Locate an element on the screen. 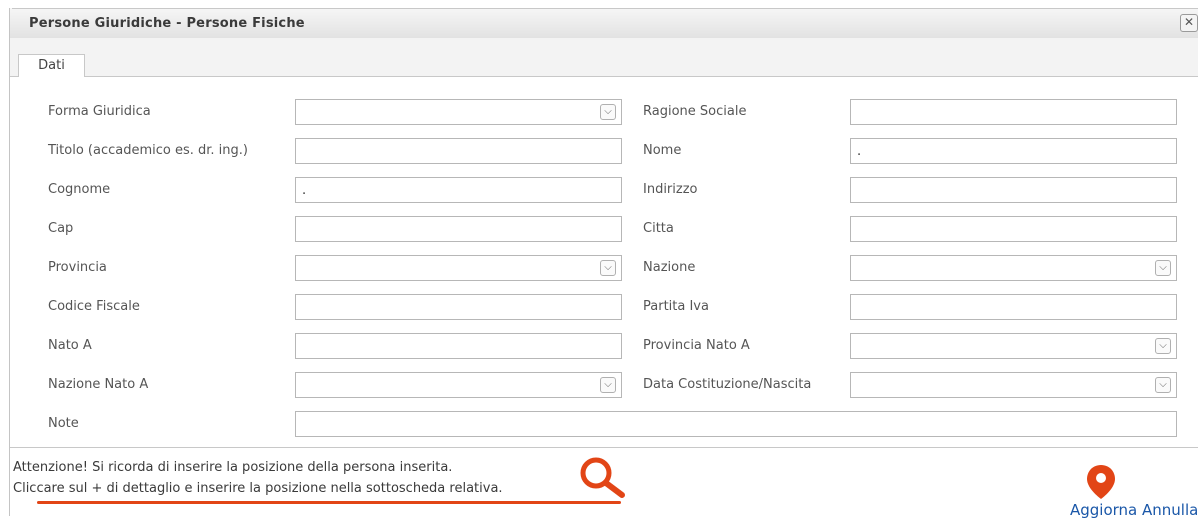  nome-label: Nome is located at coordinates (662, 150).